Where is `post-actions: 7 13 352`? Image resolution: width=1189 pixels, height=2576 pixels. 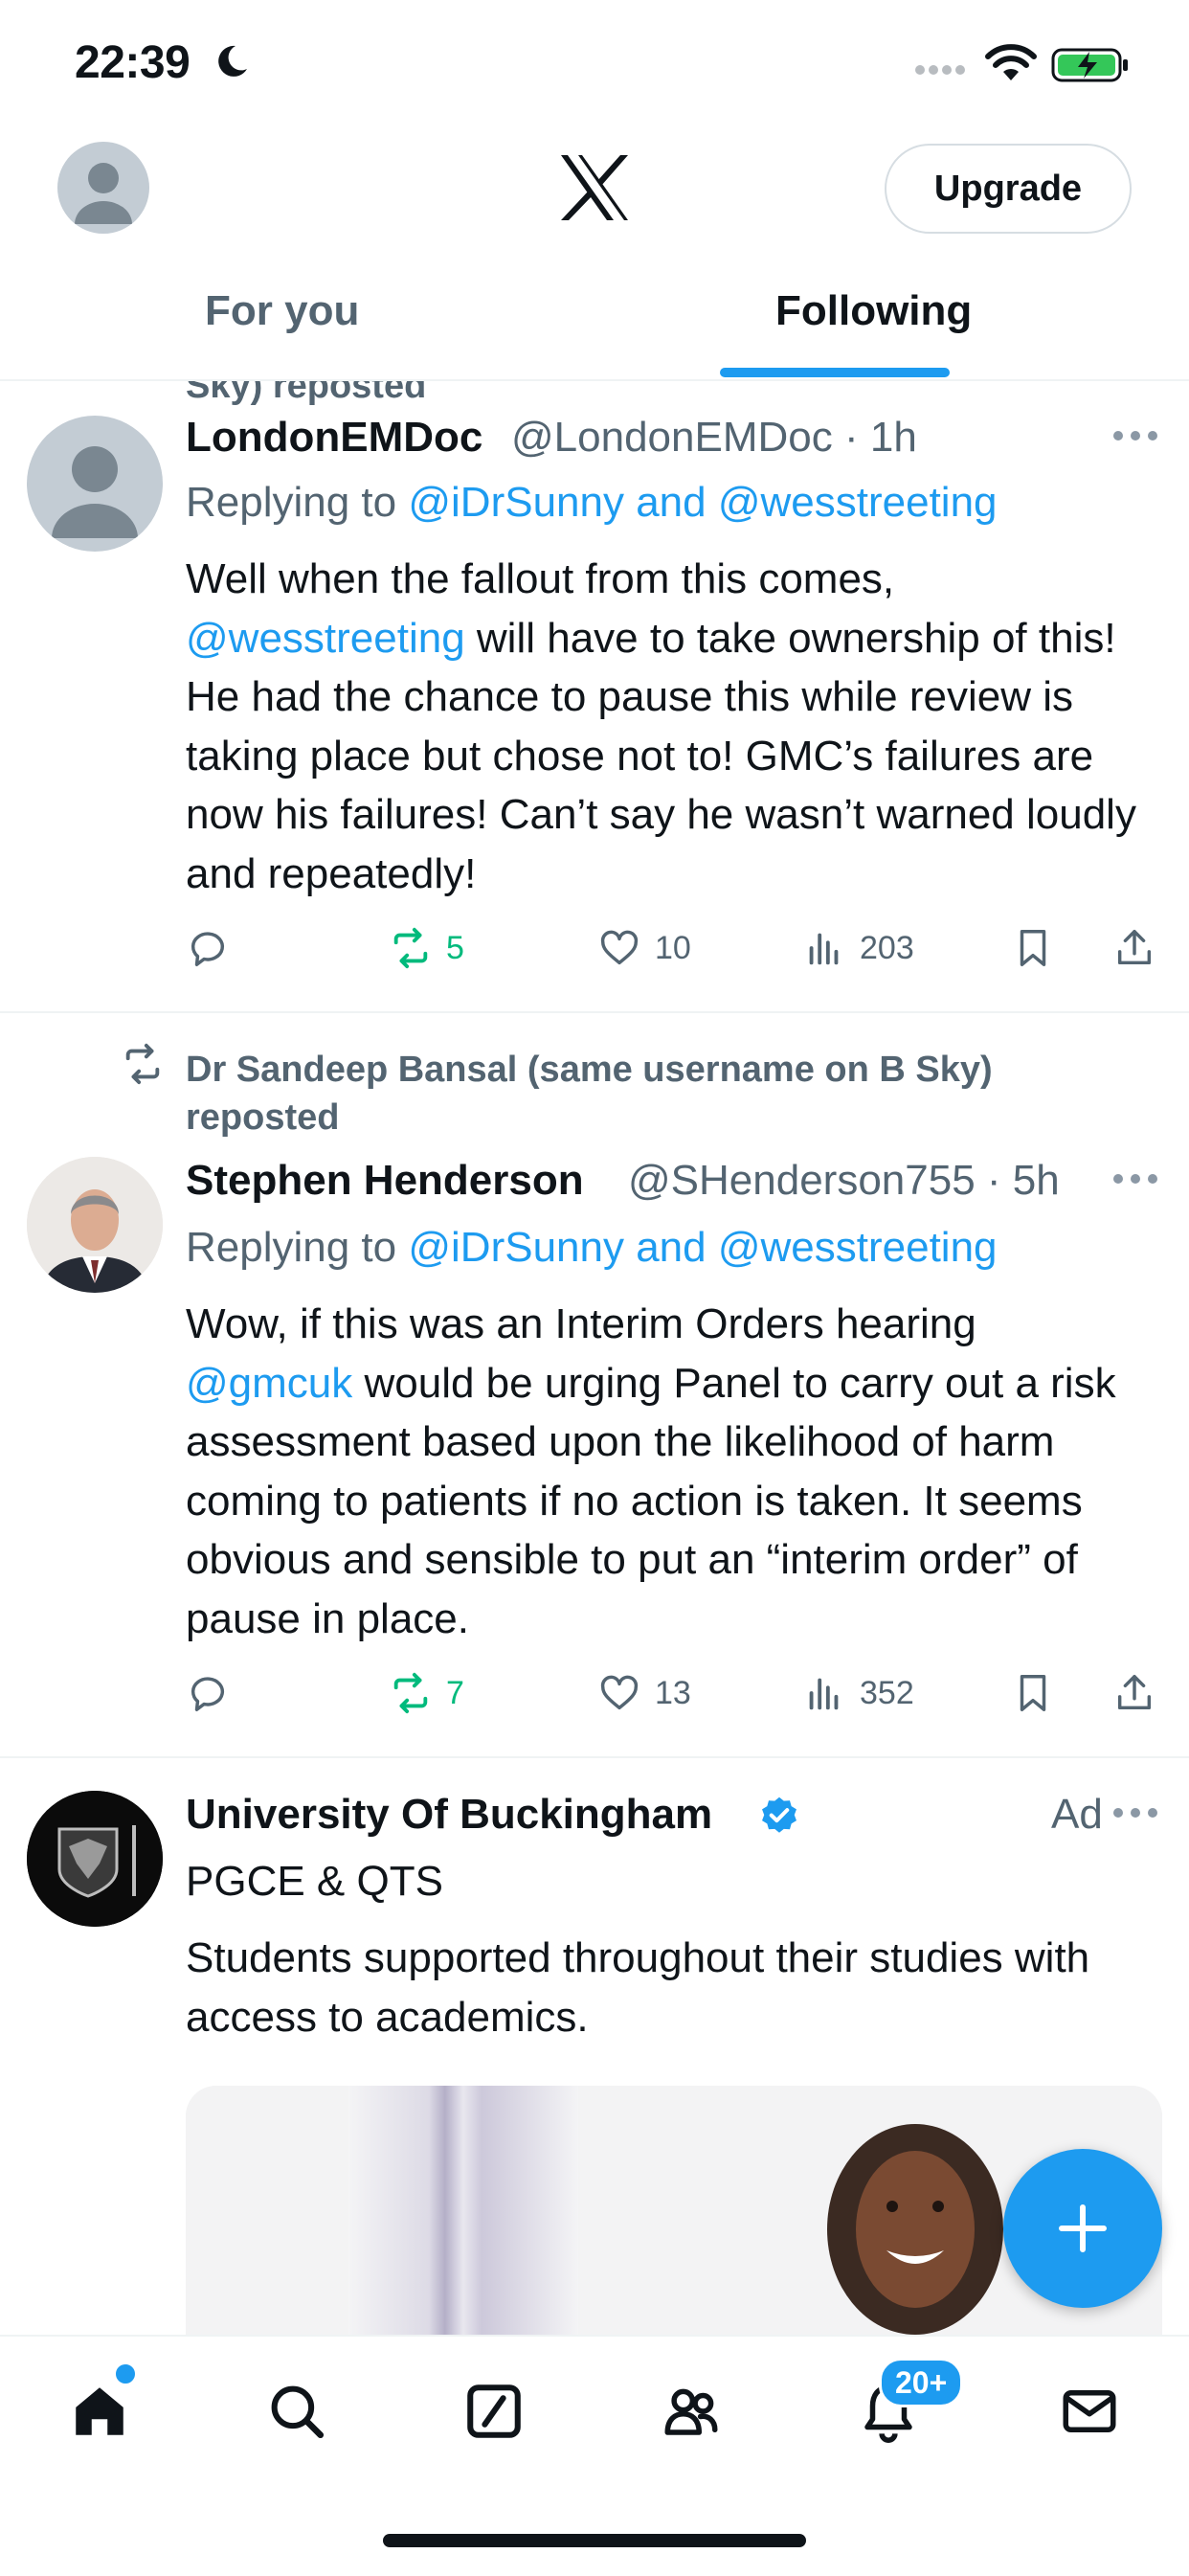 post-actions: 7 13 352 is located at coordinates (674, 1693).